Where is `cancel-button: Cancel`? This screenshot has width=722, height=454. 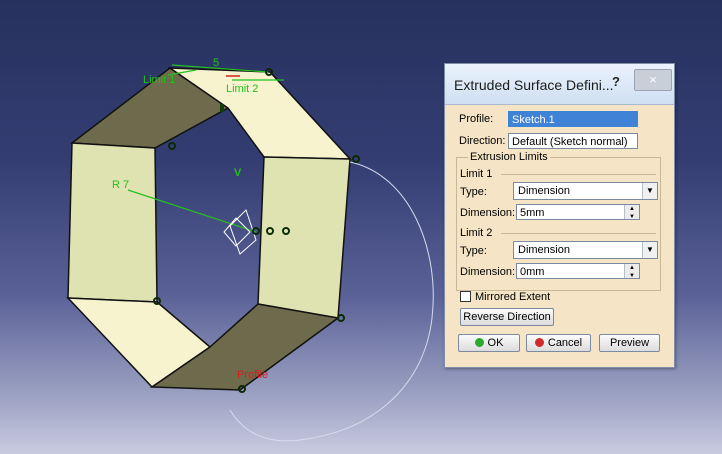
cancel-button: Cancel is located at coordinates (558, 343).